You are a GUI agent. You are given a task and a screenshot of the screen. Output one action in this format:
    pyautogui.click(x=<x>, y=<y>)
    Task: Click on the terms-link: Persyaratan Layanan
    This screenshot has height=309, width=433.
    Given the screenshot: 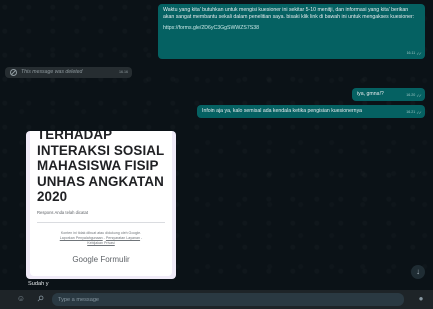 What is the action you would take?
    pyautogui.click(x=123, y=238)
    